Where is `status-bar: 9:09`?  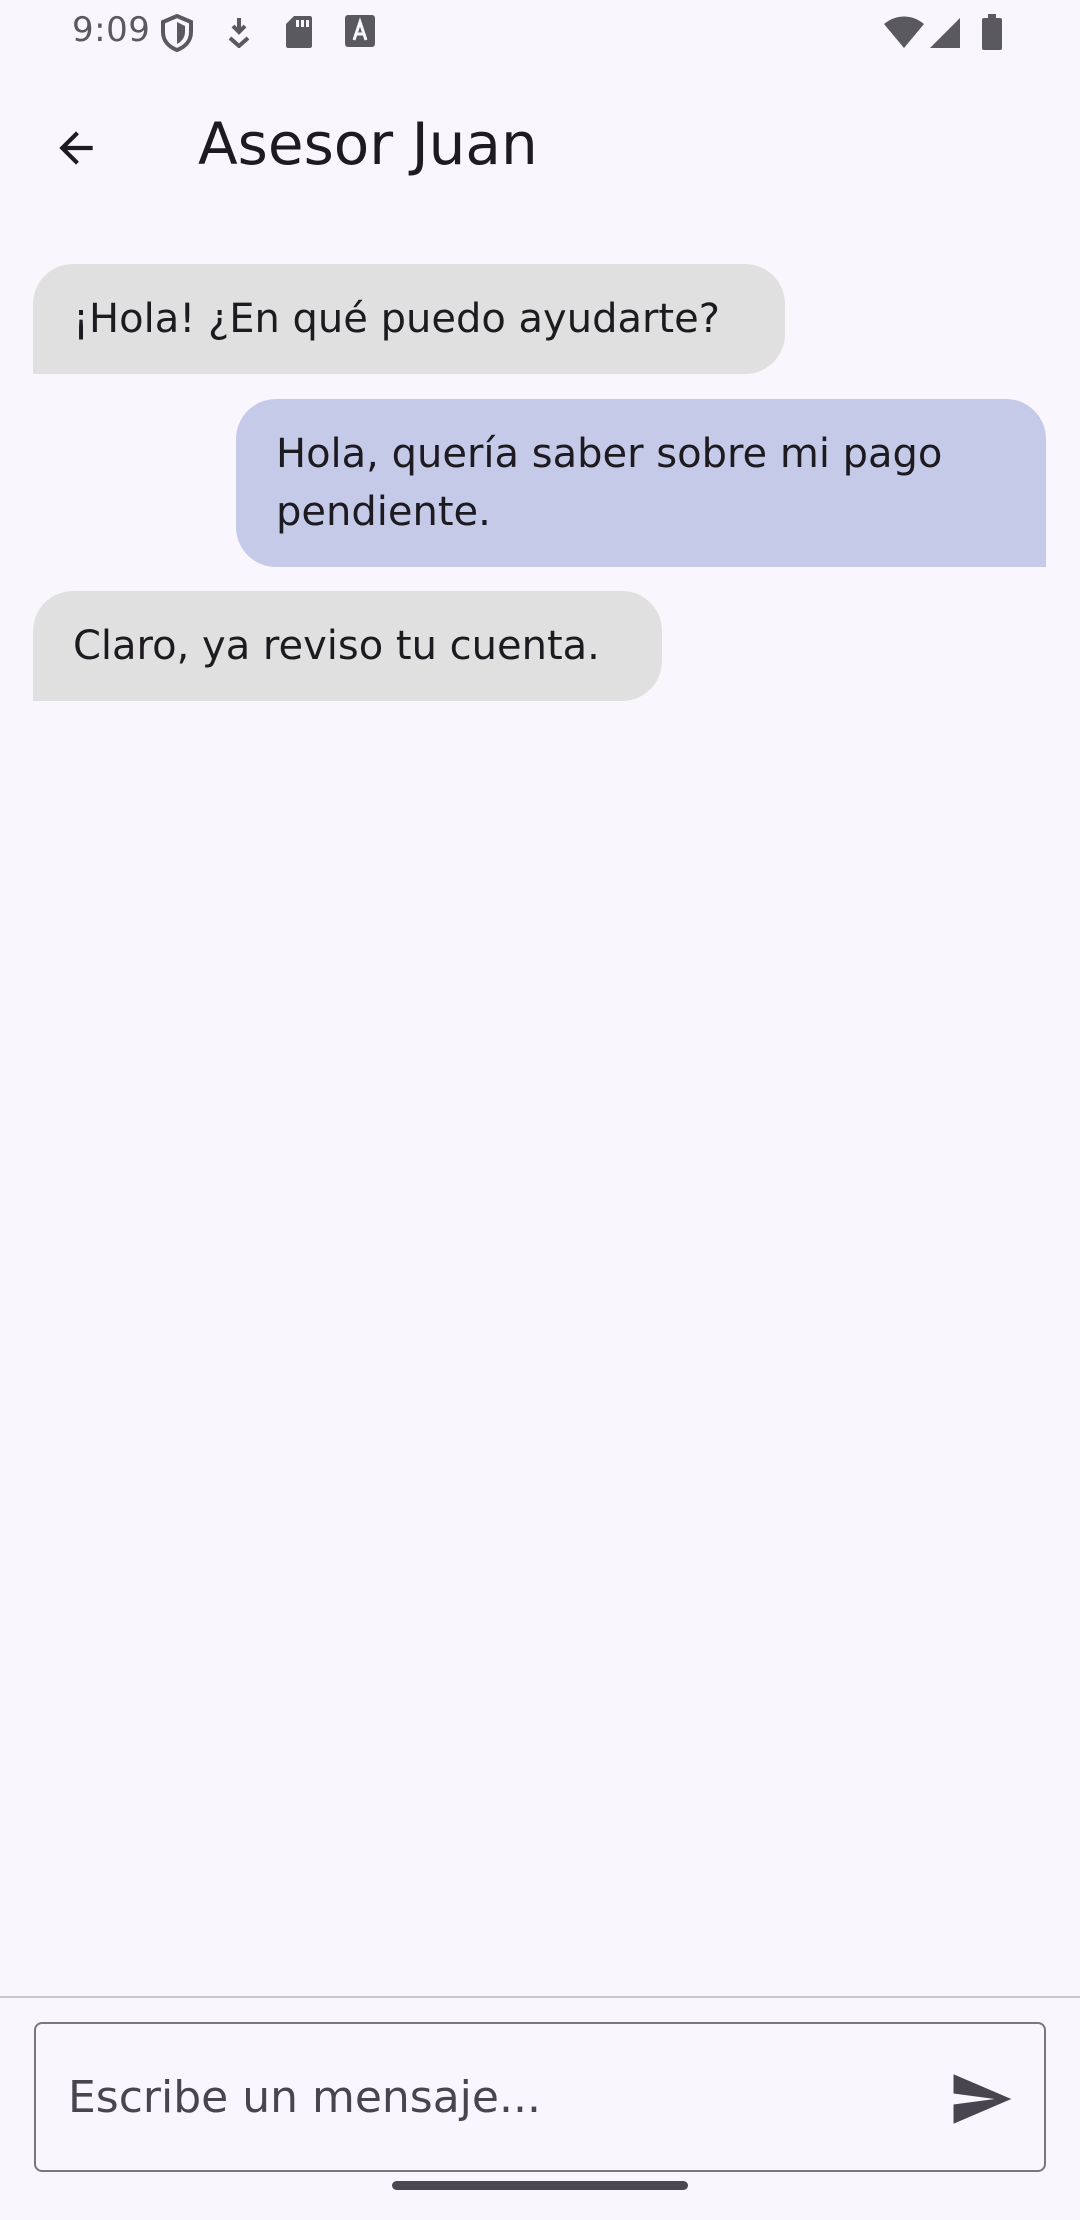
status-bar: 9:09 is located at coordinates (540, 32).